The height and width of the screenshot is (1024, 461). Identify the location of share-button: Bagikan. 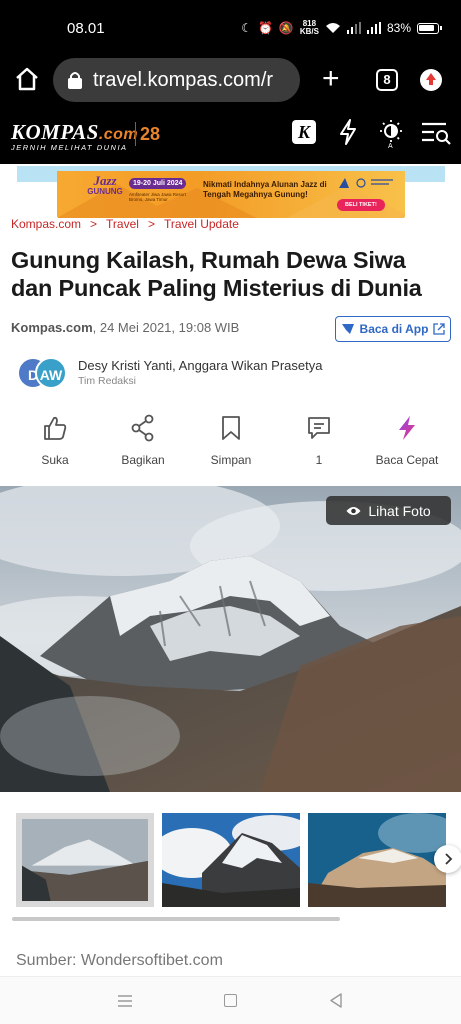
(143, 440).